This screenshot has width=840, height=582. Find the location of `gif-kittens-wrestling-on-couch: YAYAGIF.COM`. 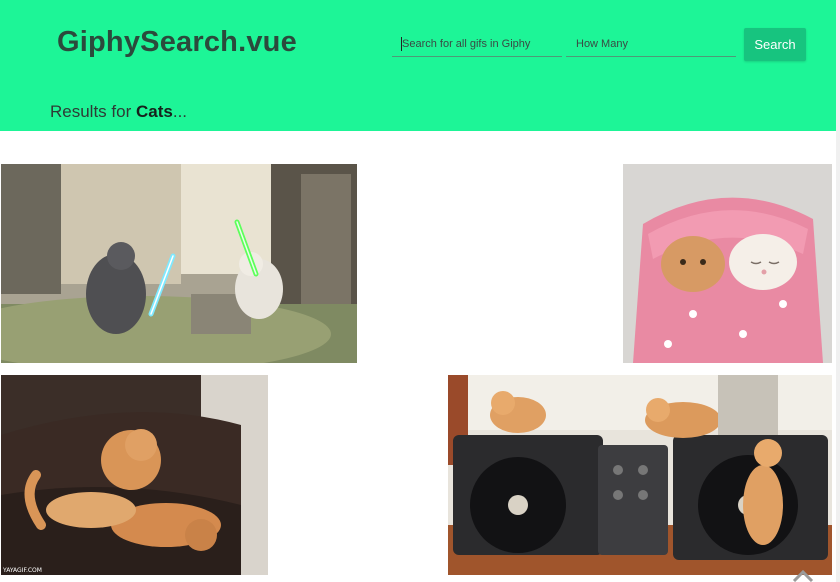

gif-kittens-wrestling-on-couch: YAYAGIF.COM is located at coordinates (134, 475).